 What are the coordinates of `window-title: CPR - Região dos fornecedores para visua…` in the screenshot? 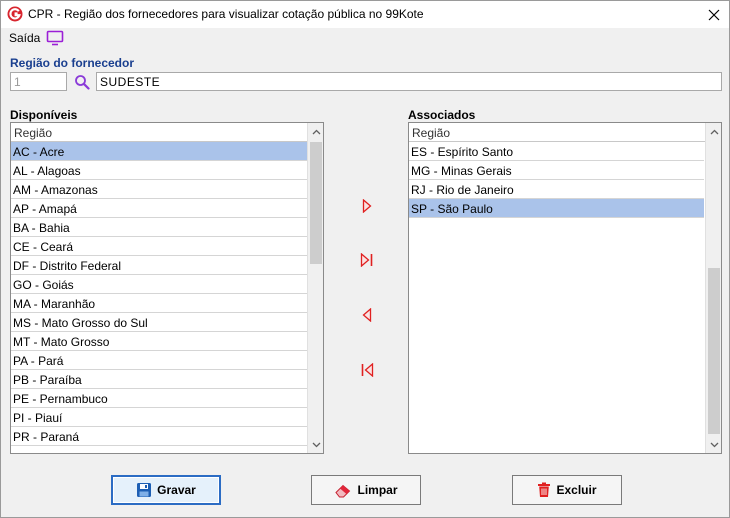 It's located at (226, 14).